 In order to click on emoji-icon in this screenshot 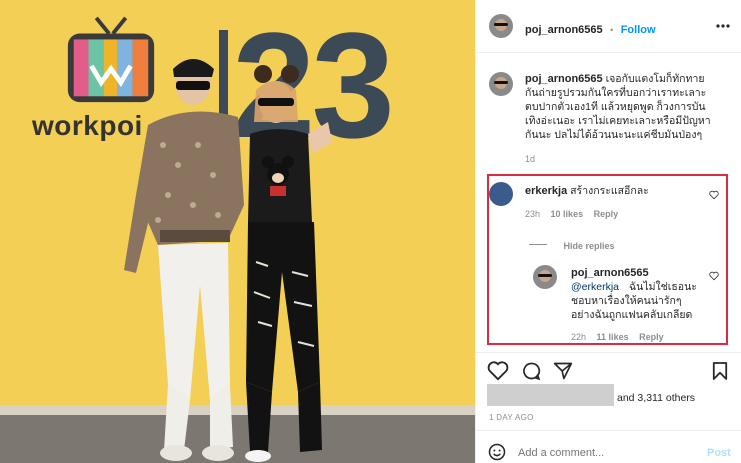, I will do `click(497, 452)`.